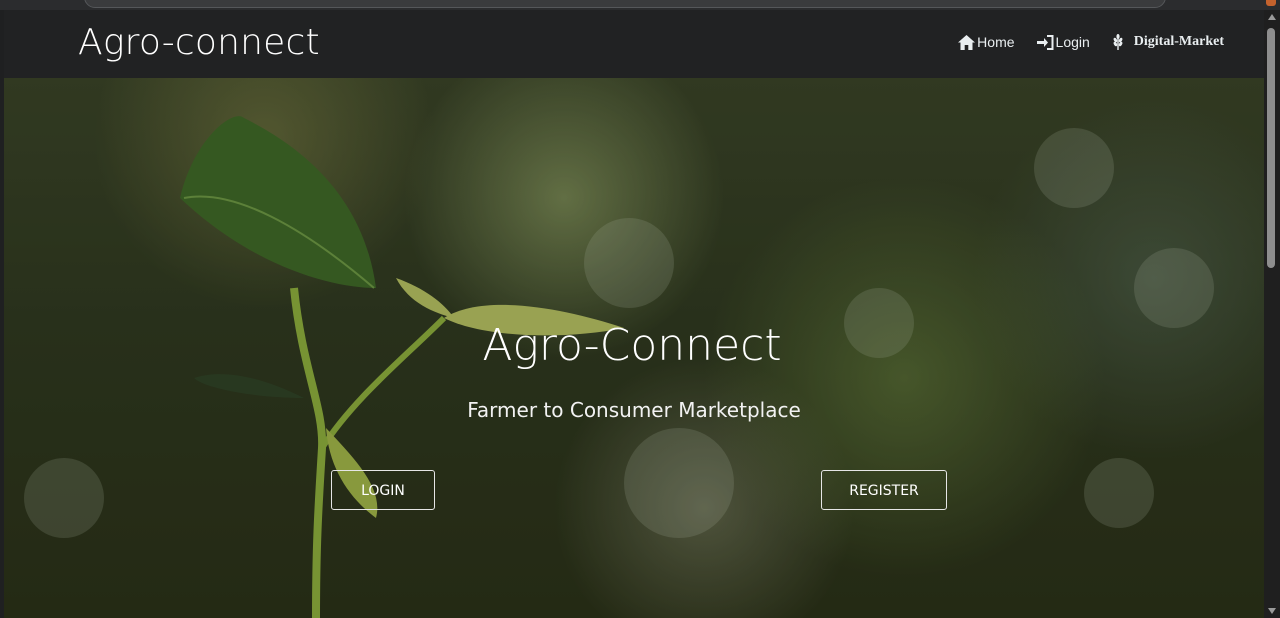 The width and height of the screenshot is (1280, 618). Describe the element at coordinates (1272, 611) in the screenshot. I see `scroll-down-arrow-icon` at that location.